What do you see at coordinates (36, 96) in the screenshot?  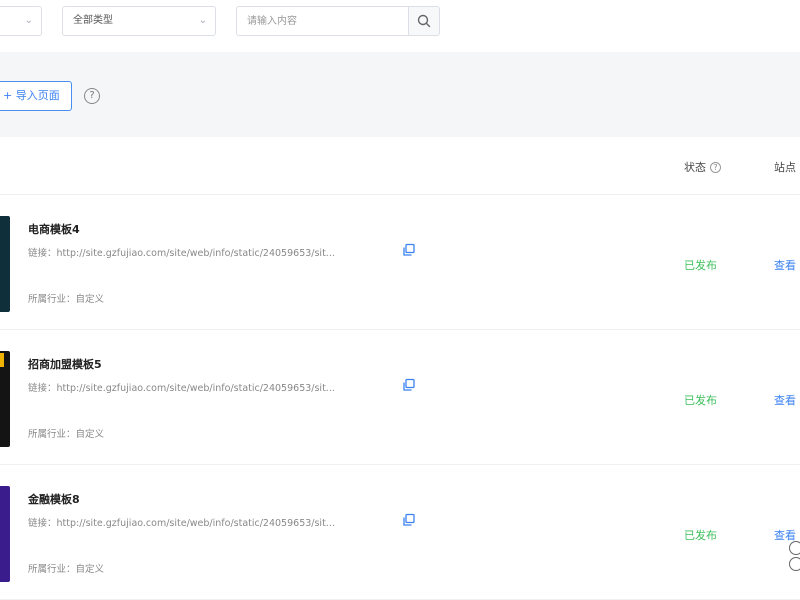 I see `import-page-button: + 导入页面` at bounding box center [36, 96].